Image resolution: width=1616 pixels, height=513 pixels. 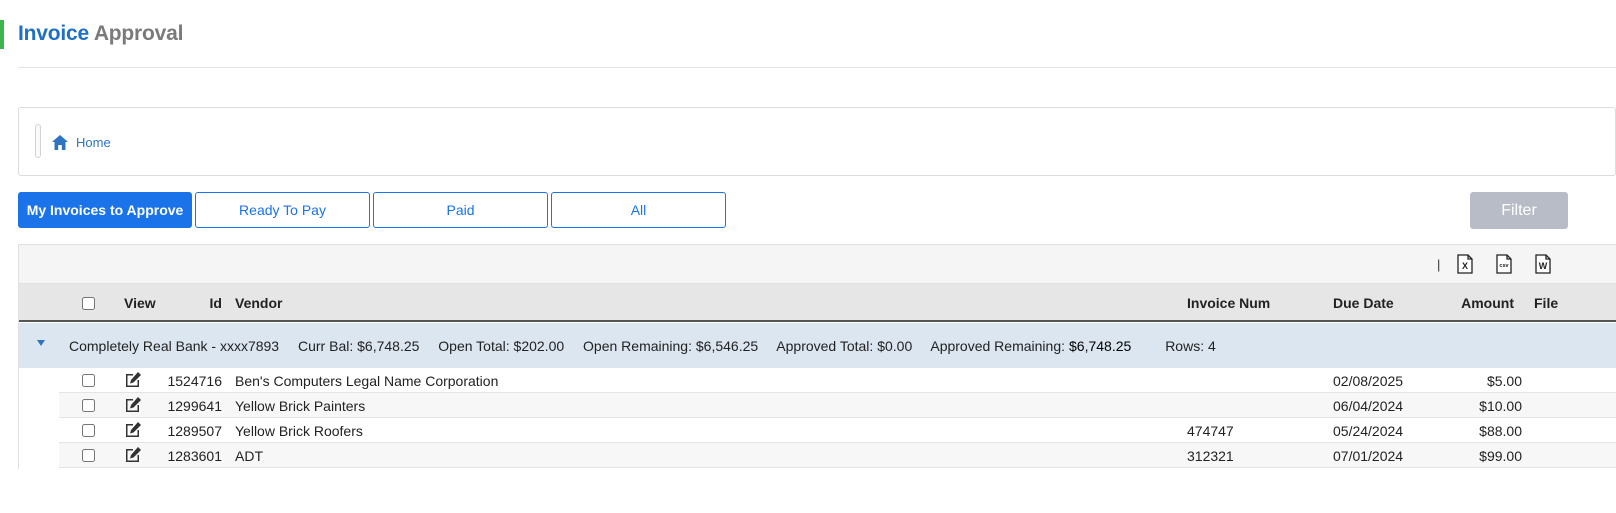 What do you see at coordinates (174, 346) in the screenshot?
I see `group-account: Completely Real Bank - xxxx7893` at bounding box center [174, 346].